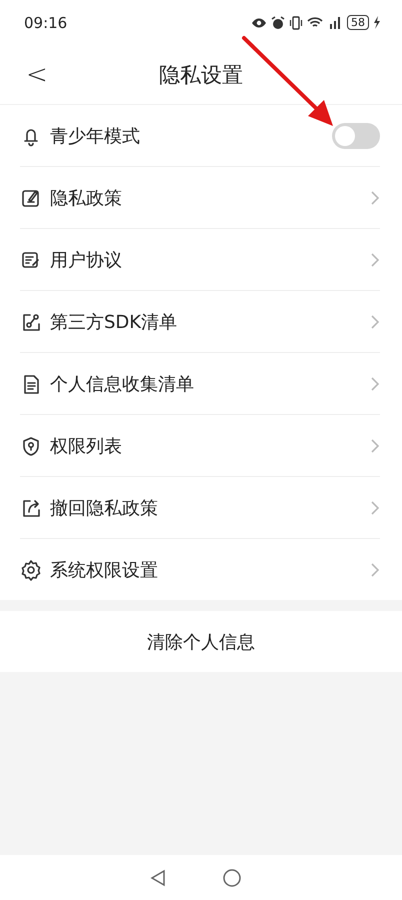 This screenshot has height=900, width=402. I want to click on home-circle-icon, so click(232, 878).